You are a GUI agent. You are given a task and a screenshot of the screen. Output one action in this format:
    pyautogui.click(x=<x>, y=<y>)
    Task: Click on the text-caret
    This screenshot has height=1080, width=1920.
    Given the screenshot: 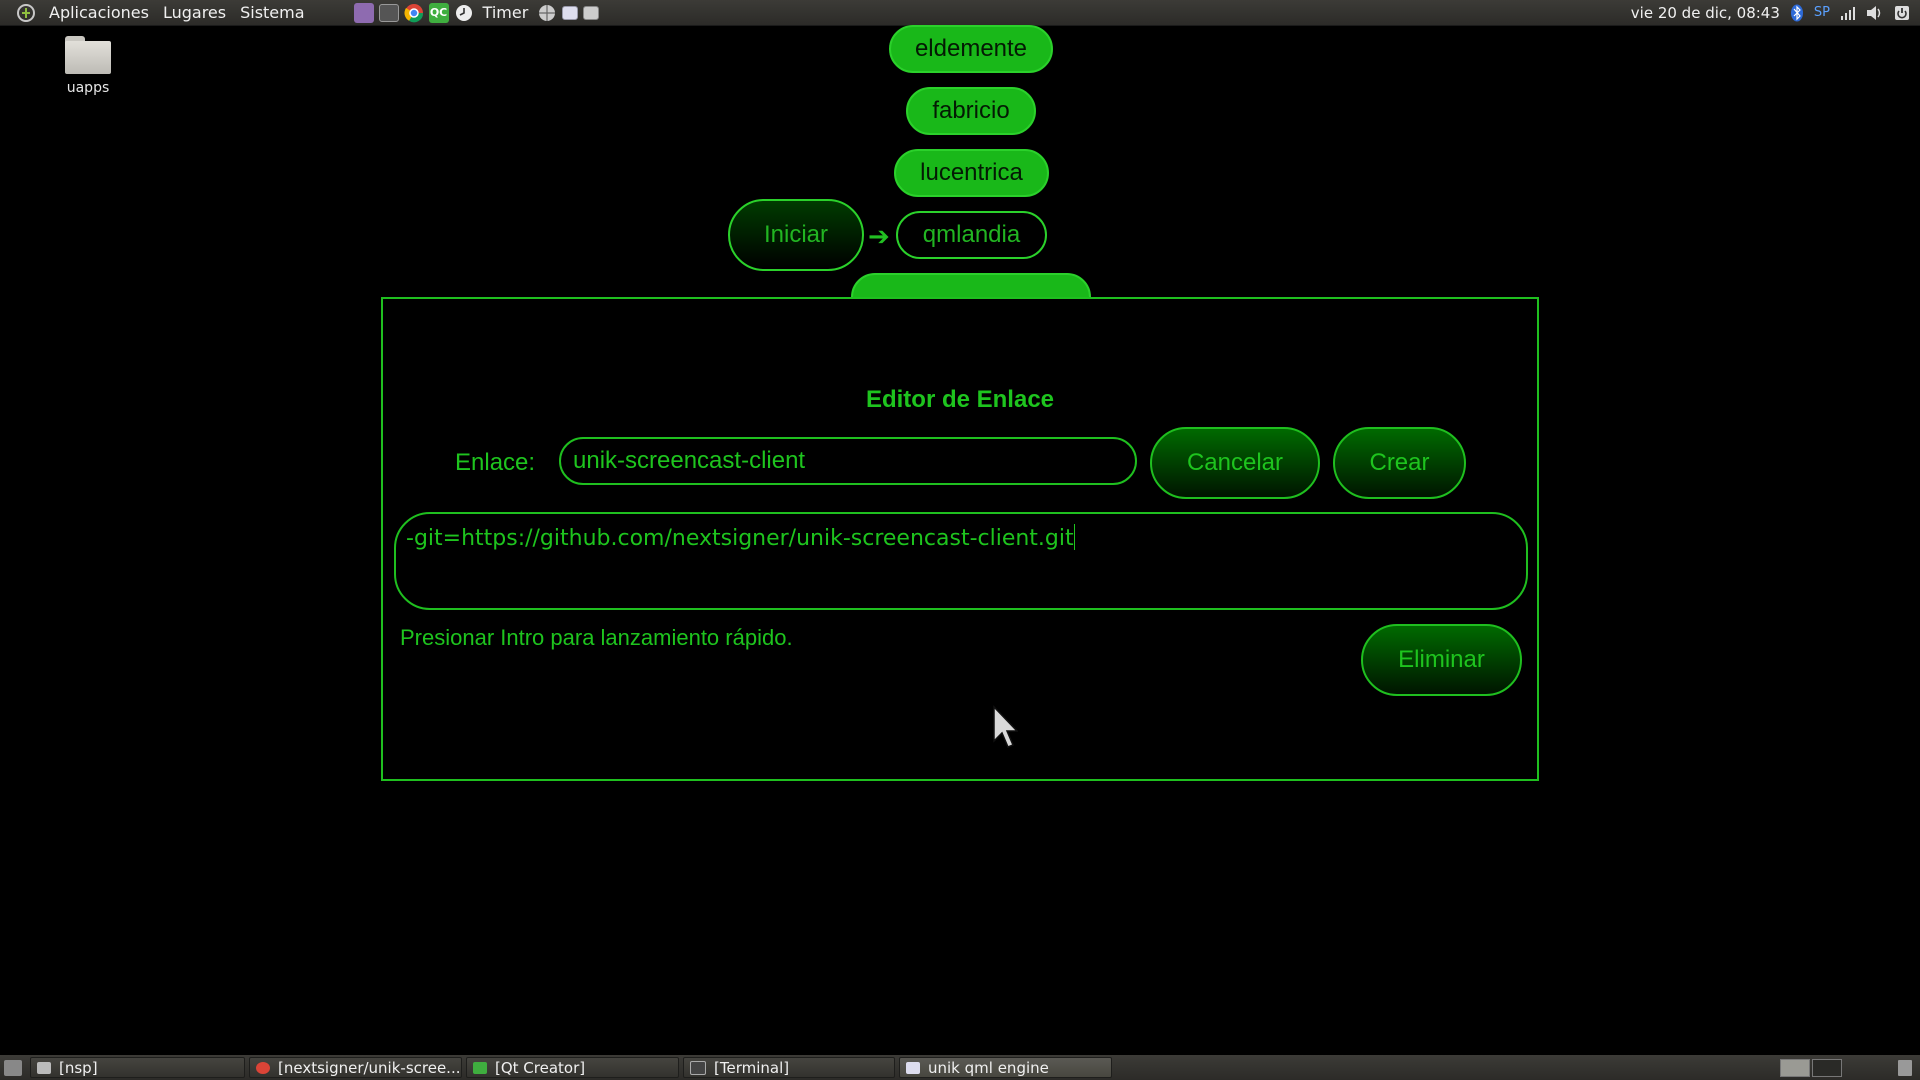 What is the action you would take?
    pyautogui.click(x=1074, y=537)
    